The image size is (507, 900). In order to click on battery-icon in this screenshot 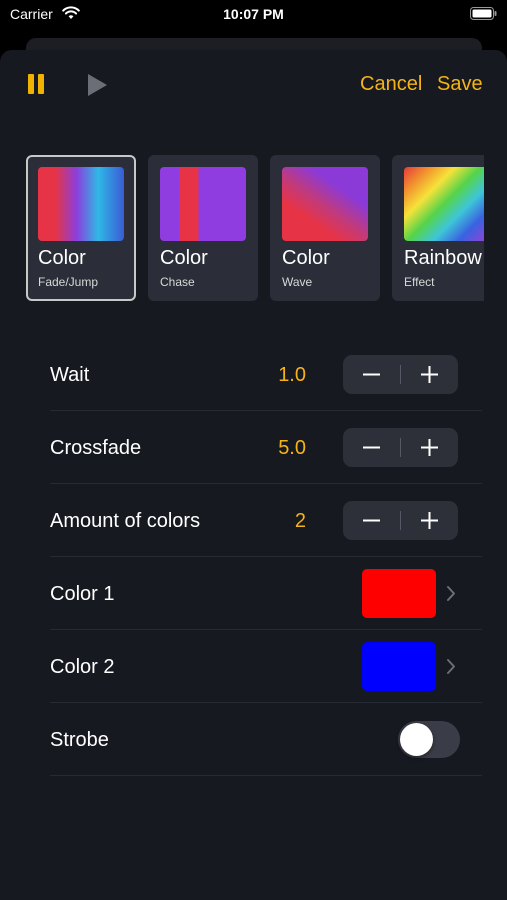, I will do `click(483, 13)`.